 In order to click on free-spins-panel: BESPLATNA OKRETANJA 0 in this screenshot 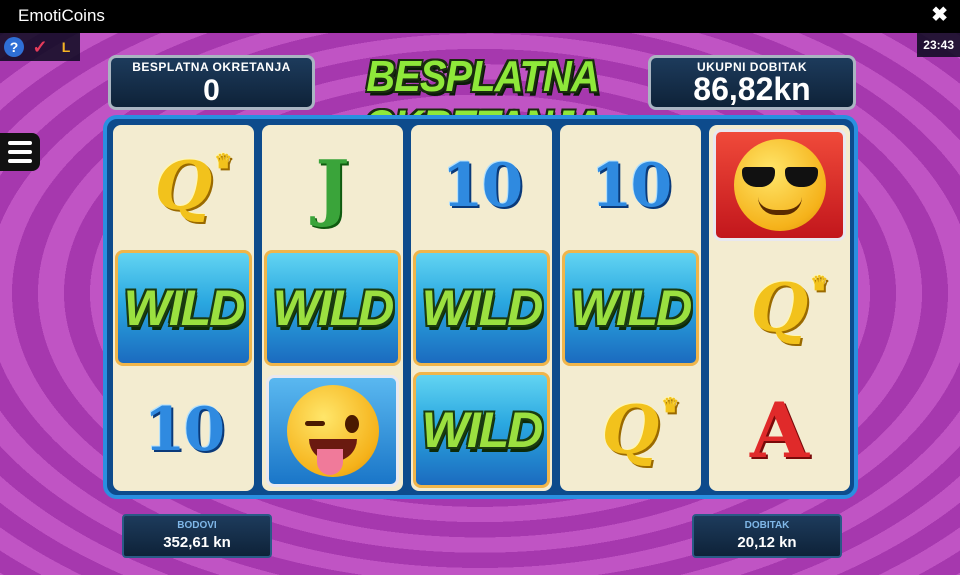, I will do `click(211, 82)`.